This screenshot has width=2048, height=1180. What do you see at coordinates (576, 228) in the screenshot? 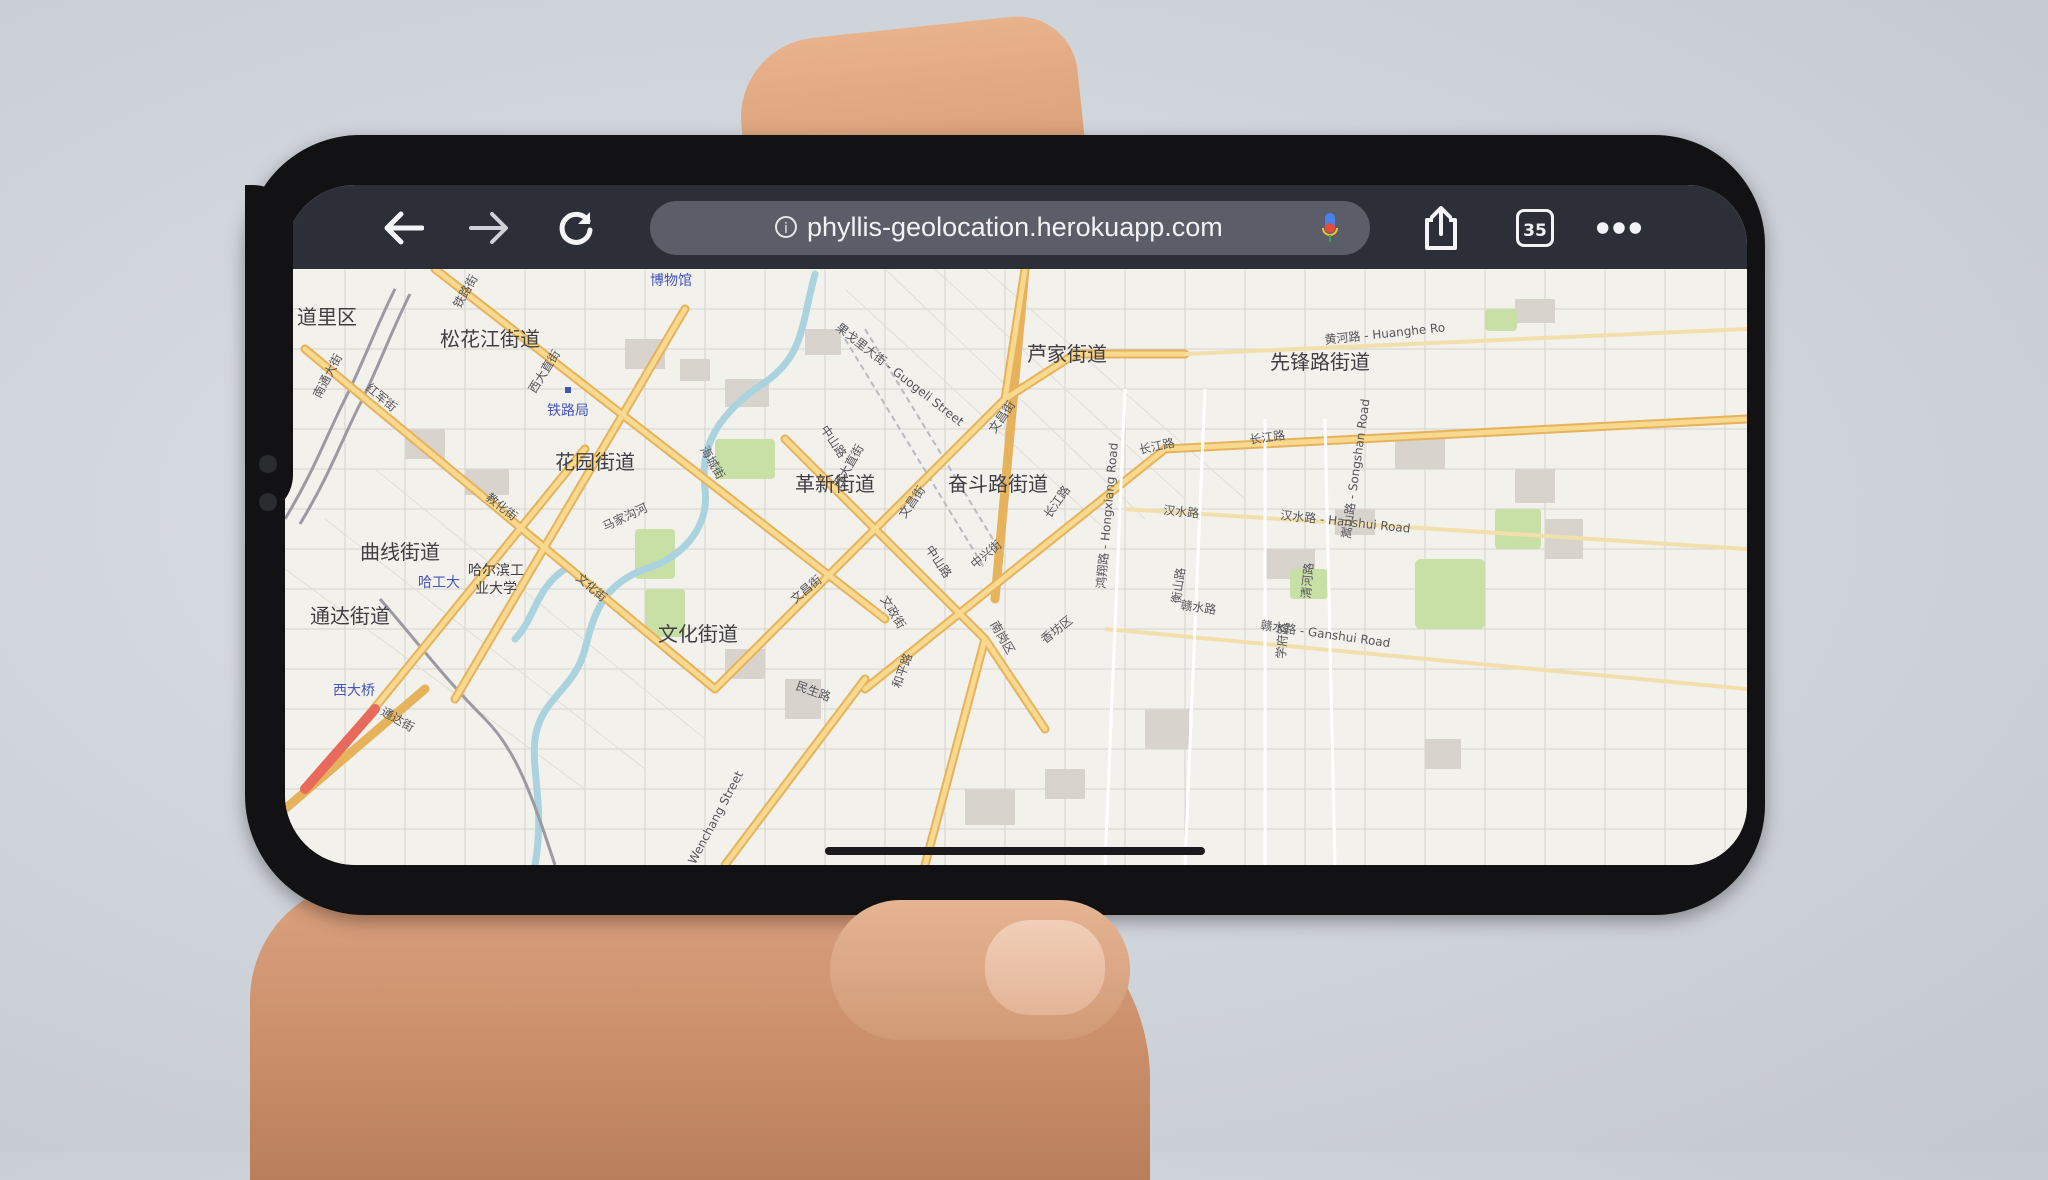
I see `reload-icon` at bounding box center [576, 228].